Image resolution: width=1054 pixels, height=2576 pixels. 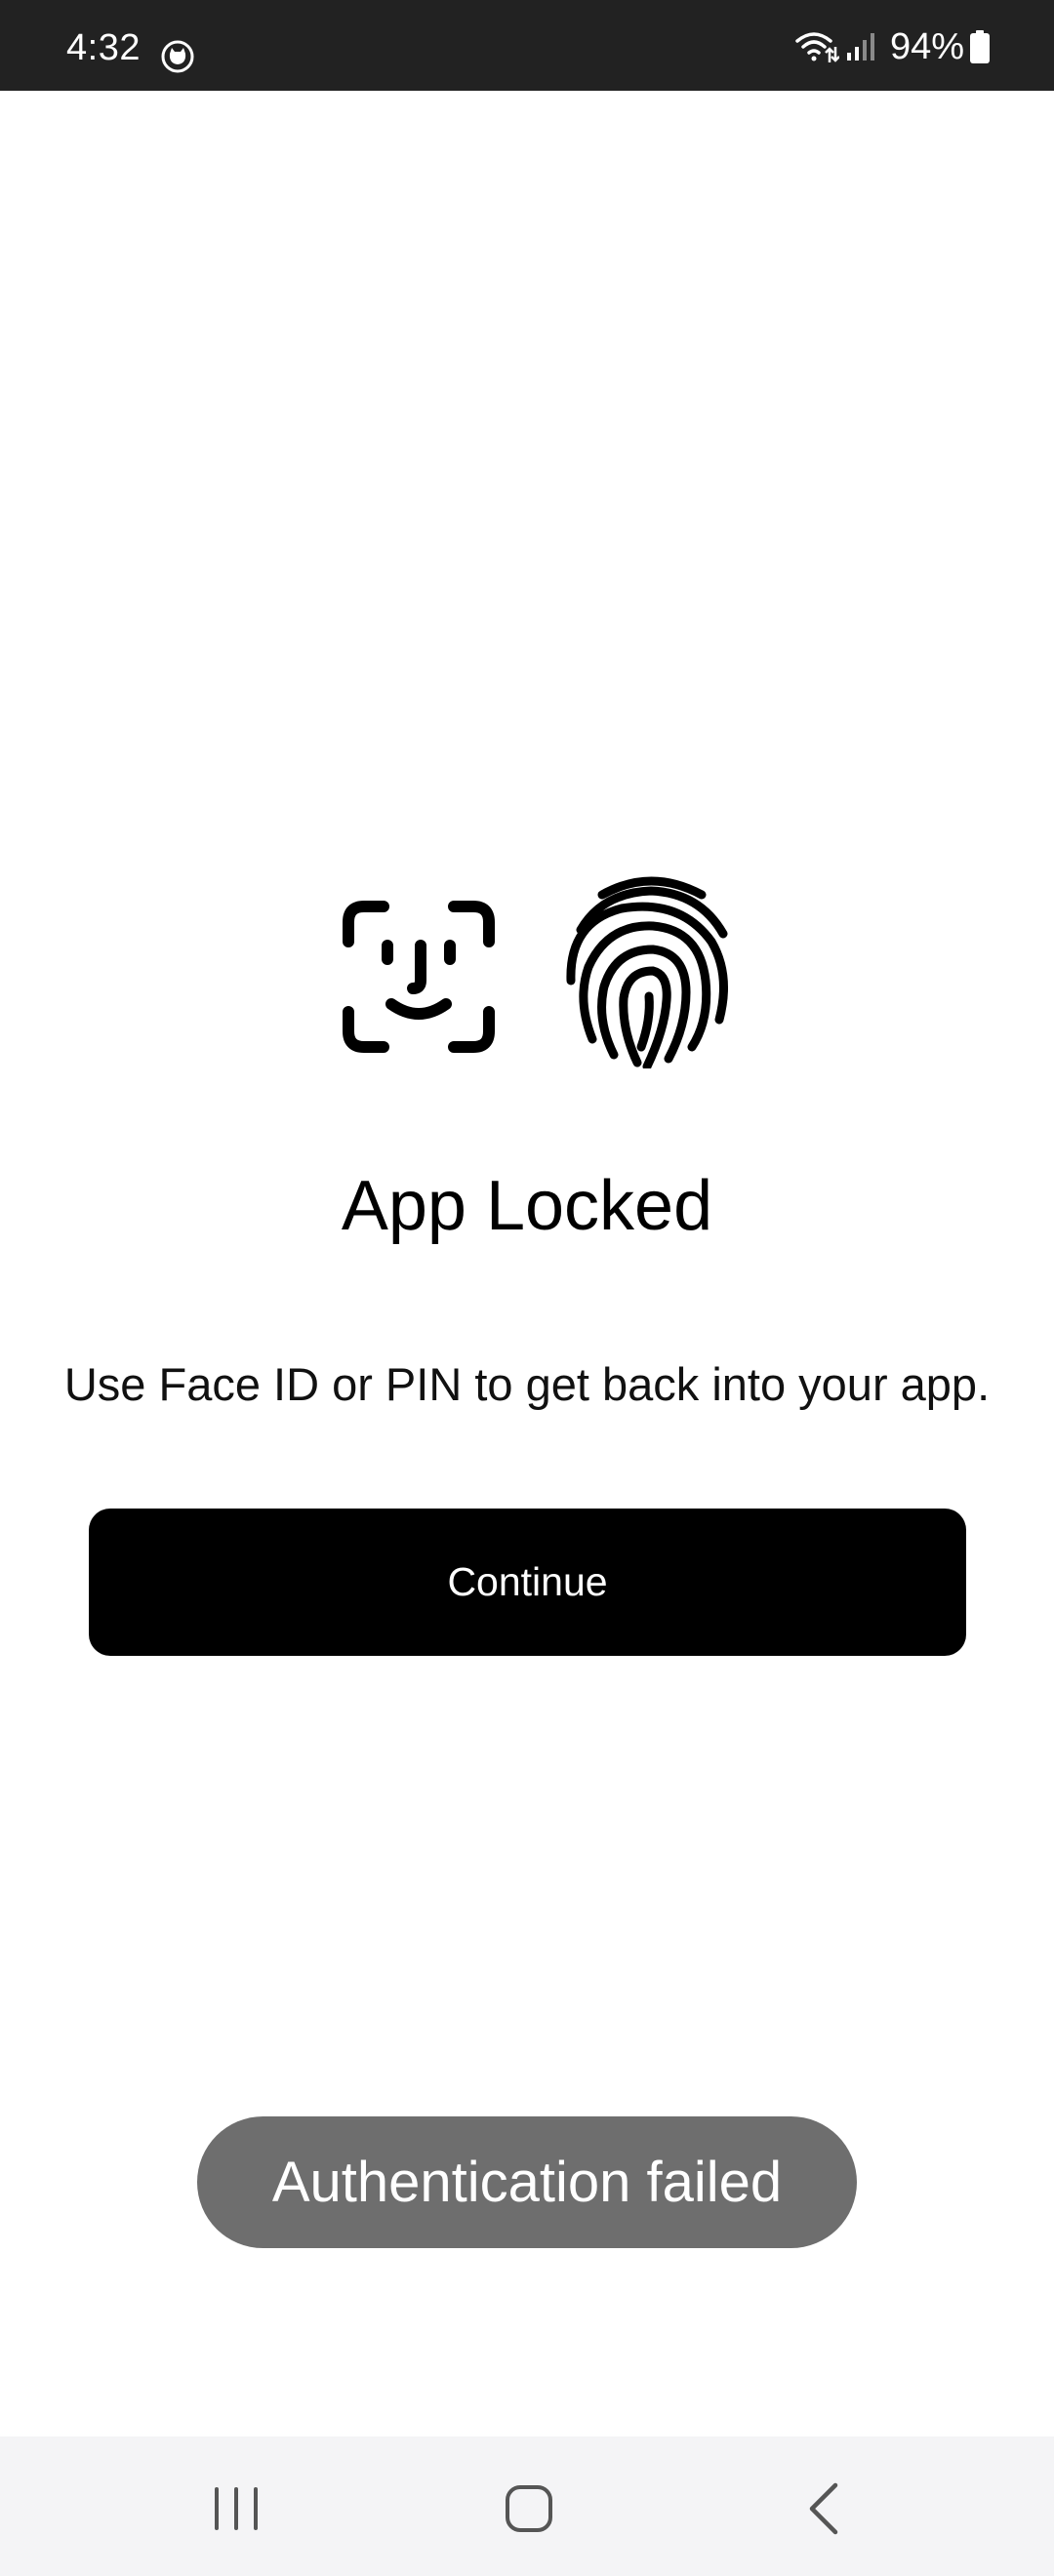 I want to click on home-icon, so click(x=529, y=2508).